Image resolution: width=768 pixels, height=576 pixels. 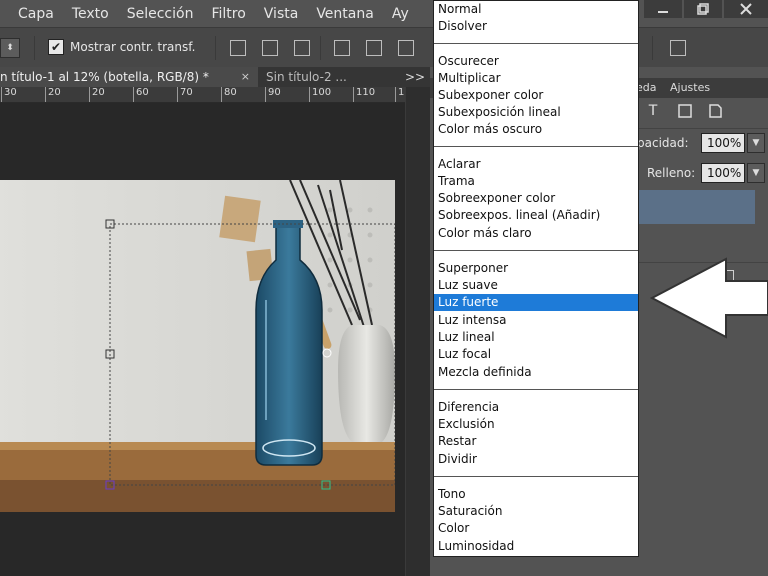 I want to click on align-top-icon, so click(x=238, y=48).